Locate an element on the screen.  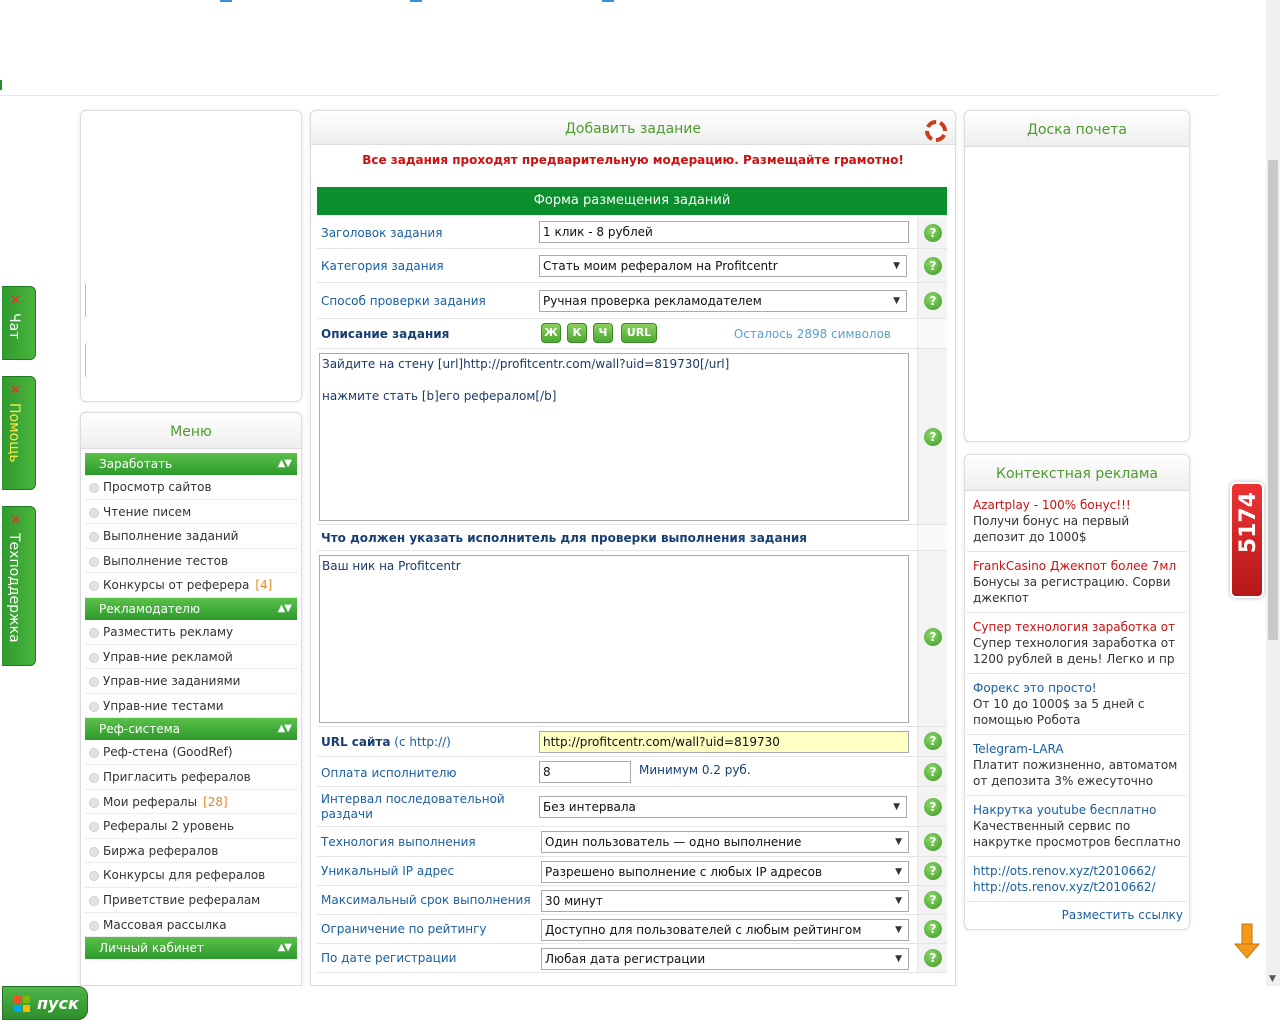
menu-item-manage-tasks: Управ-ние заданиями is located at coordinates (191, 681).